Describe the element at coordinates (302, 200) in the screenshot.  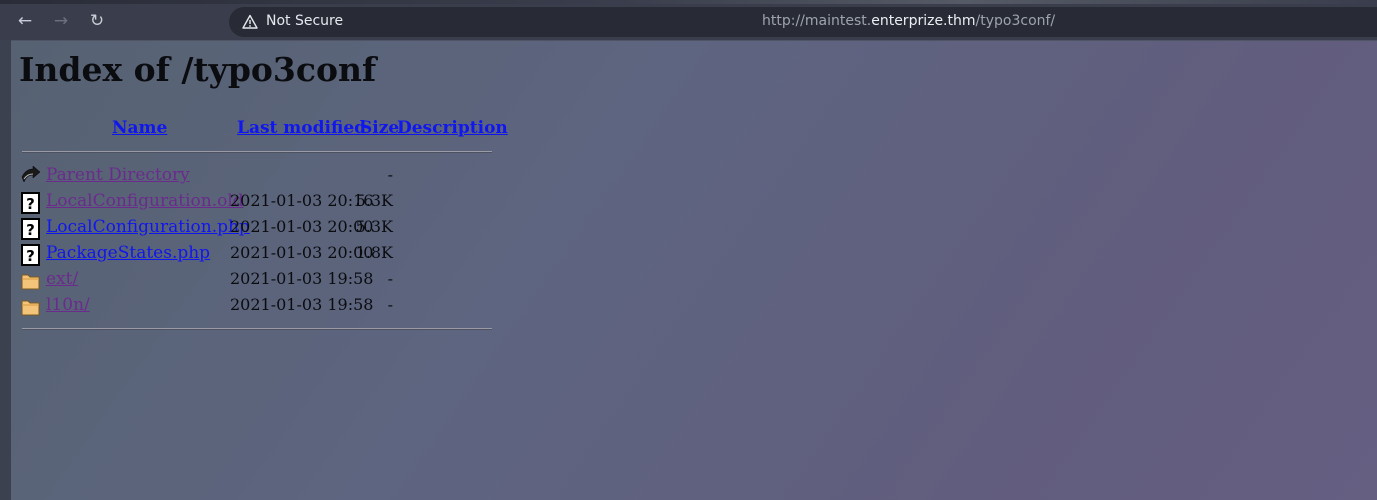
I see `last-modified: 2021-01-03 20:16` at that location.